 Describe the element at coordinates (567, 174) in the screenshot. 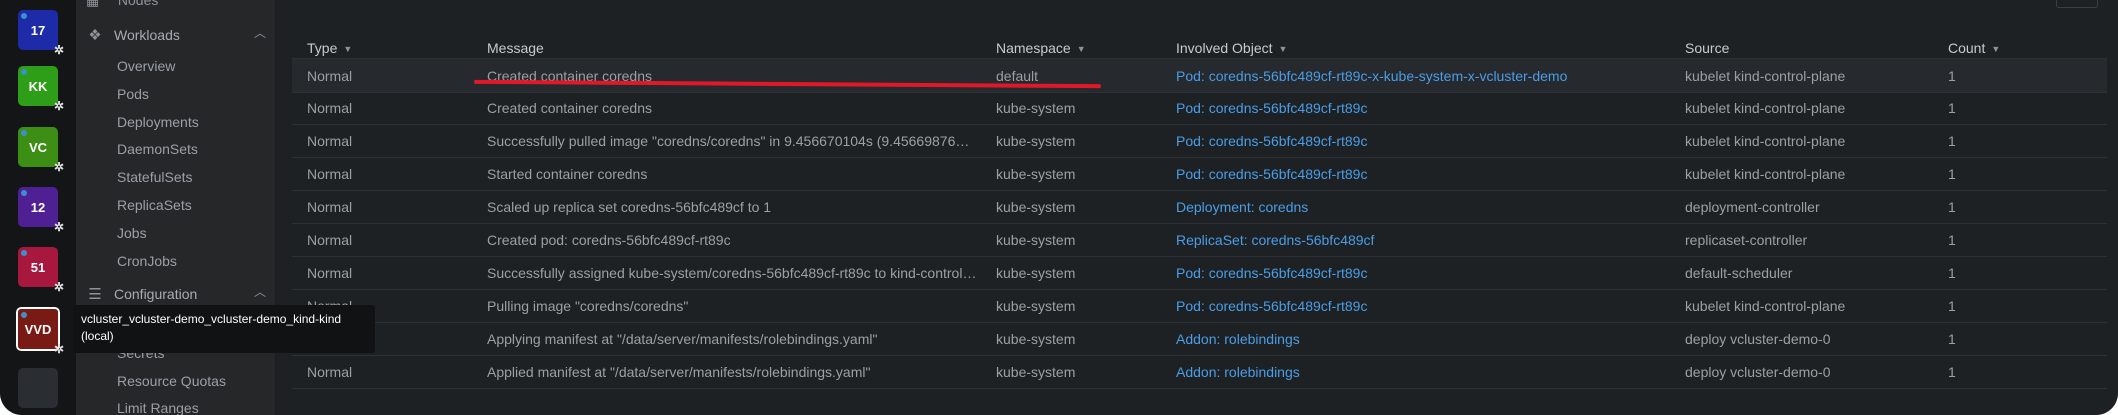

I see `cell-message: Started container coredns` at that location.